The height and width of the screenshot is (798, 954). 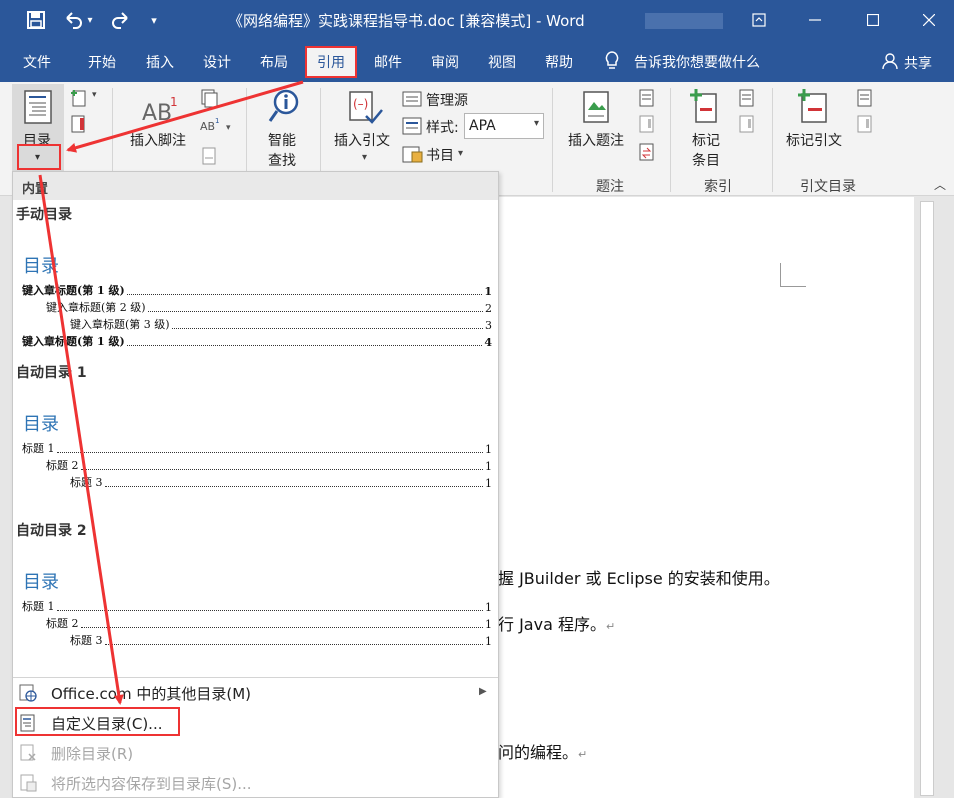 What do you see at coordinates (388, 62) in the screenshot?
I see `tab-mailings: 邮件` at bounding box center [388, 62].